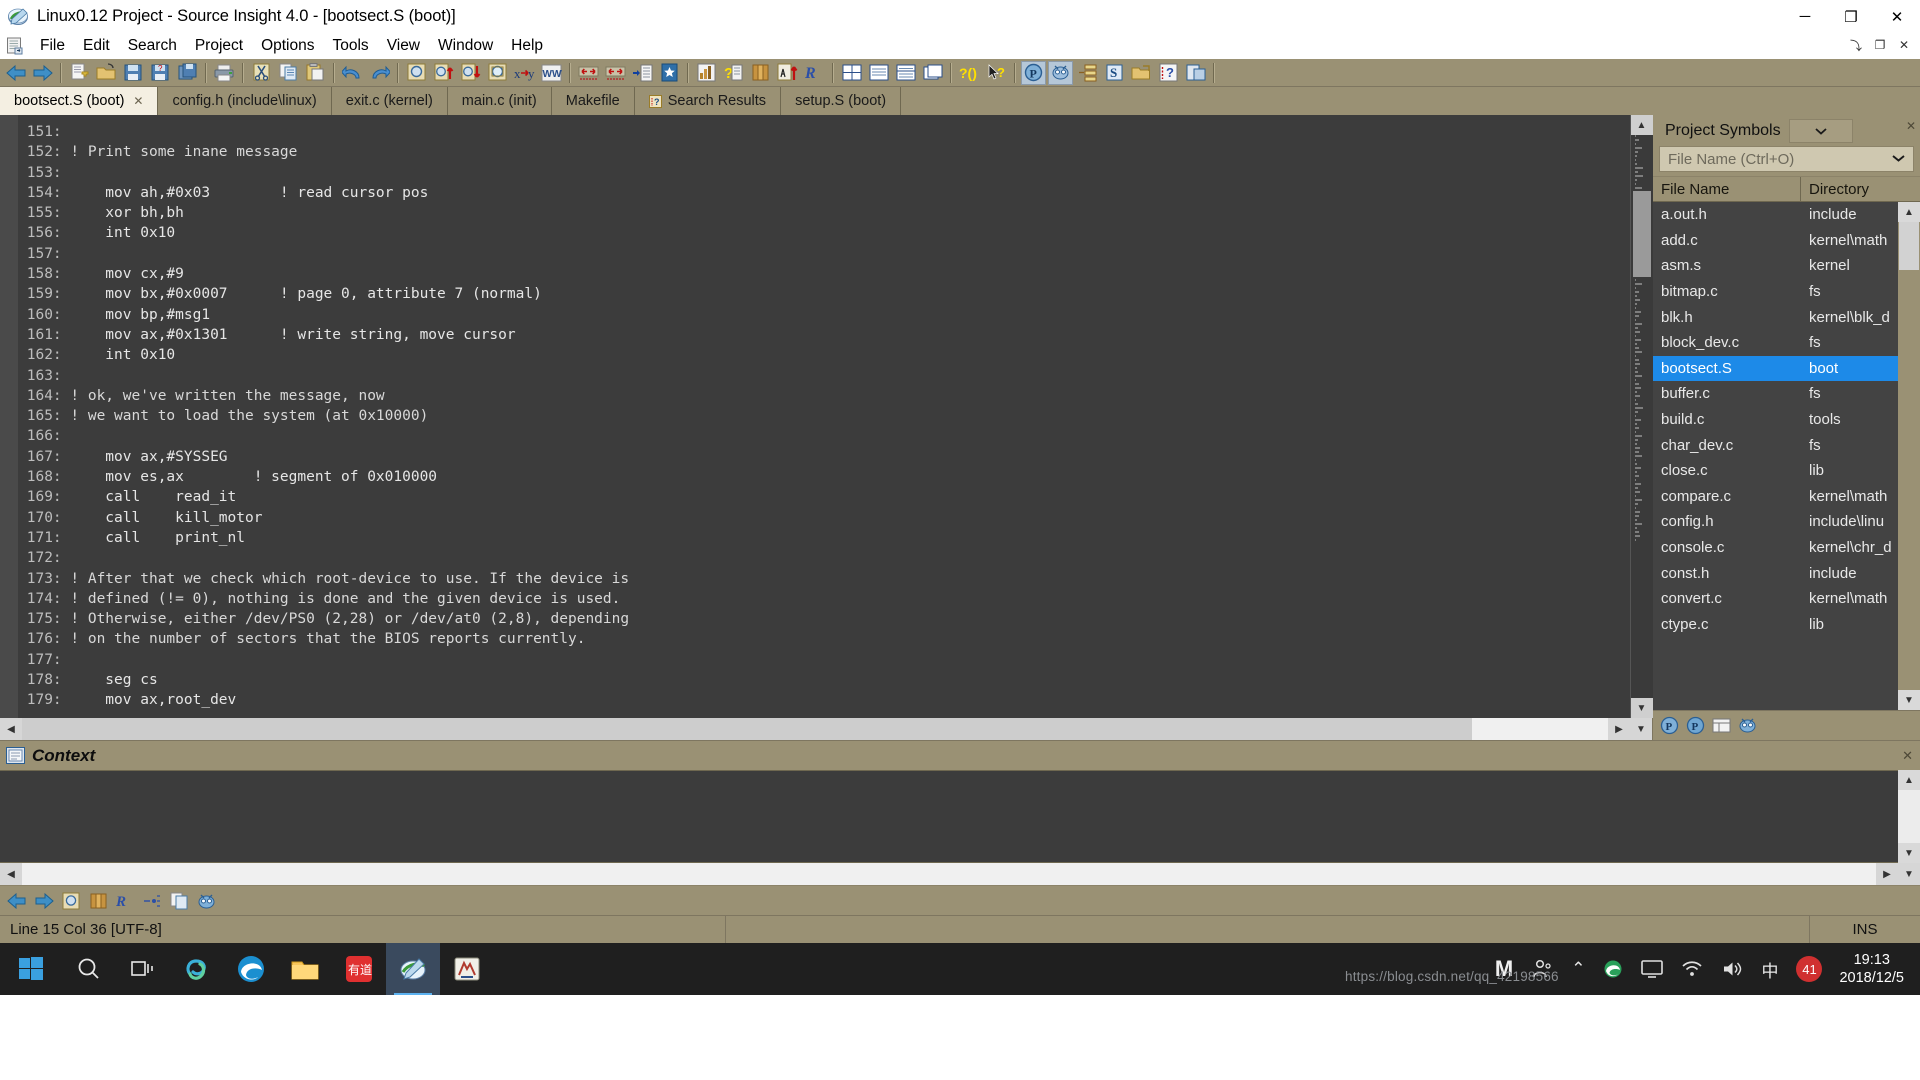 The image size is (1920, 1080). I want to click on file-list-row: compare.c kernel\math, so click(1775, 497).